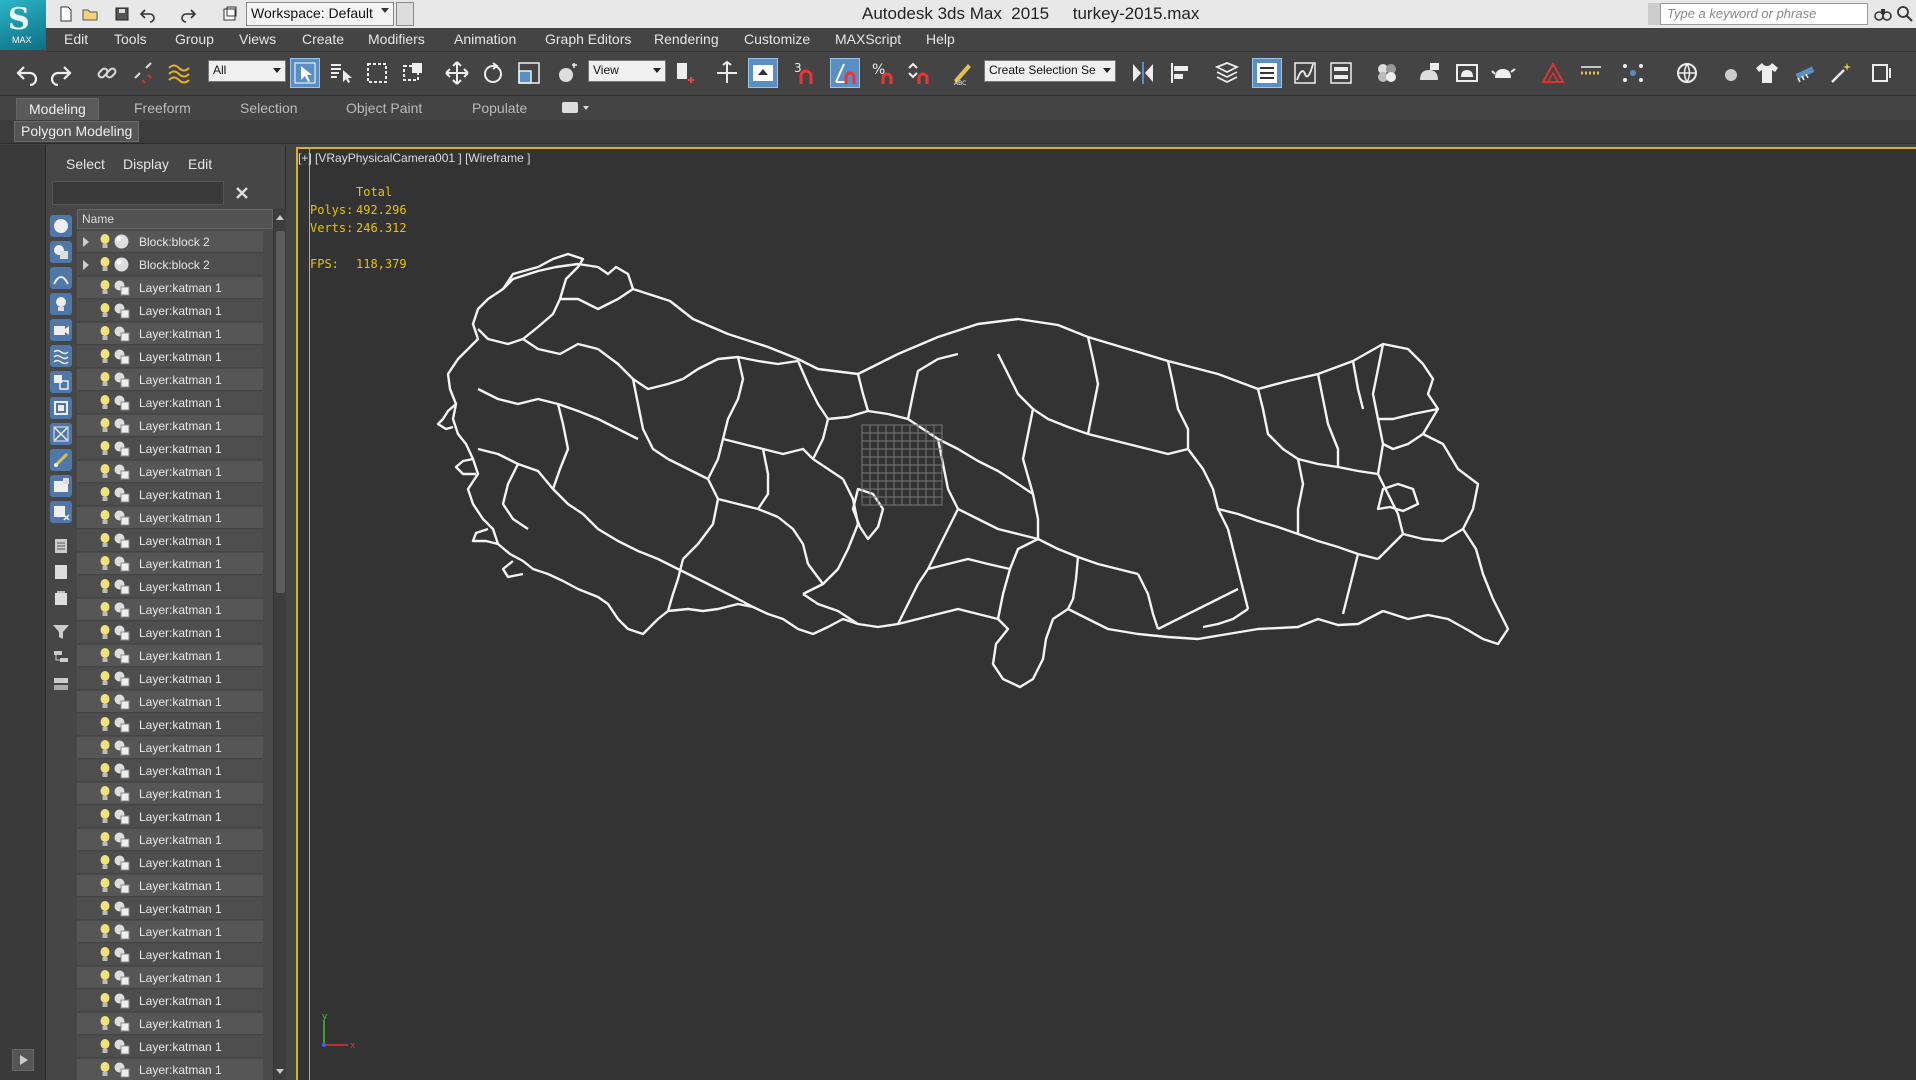 The width and height of the screenshot is (1916, 1080). I want to click on scene-explorer-menu-select: Select, so click(85, 164).